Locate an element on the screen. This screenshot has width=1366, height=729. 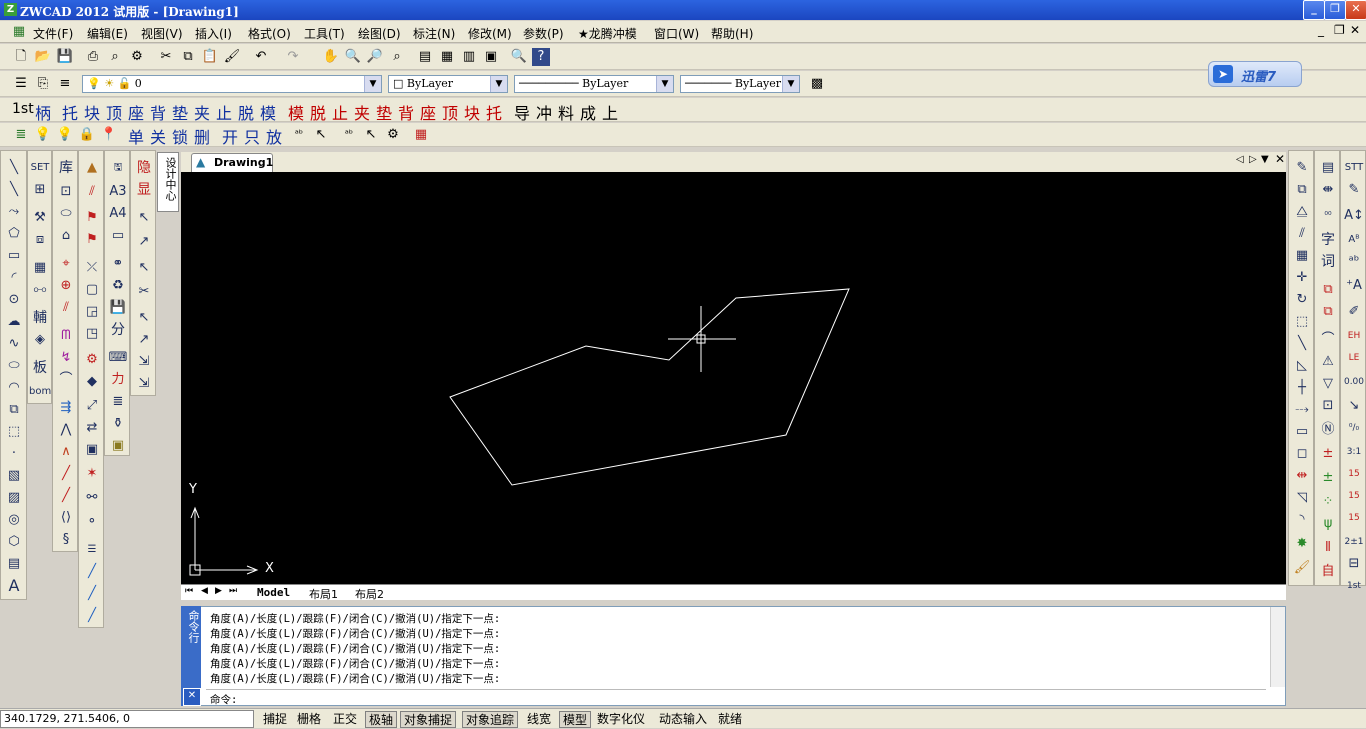
layer-dropdown: 💡 ☀ 🔓 0 ▼ is located at coordinates (232, 84).